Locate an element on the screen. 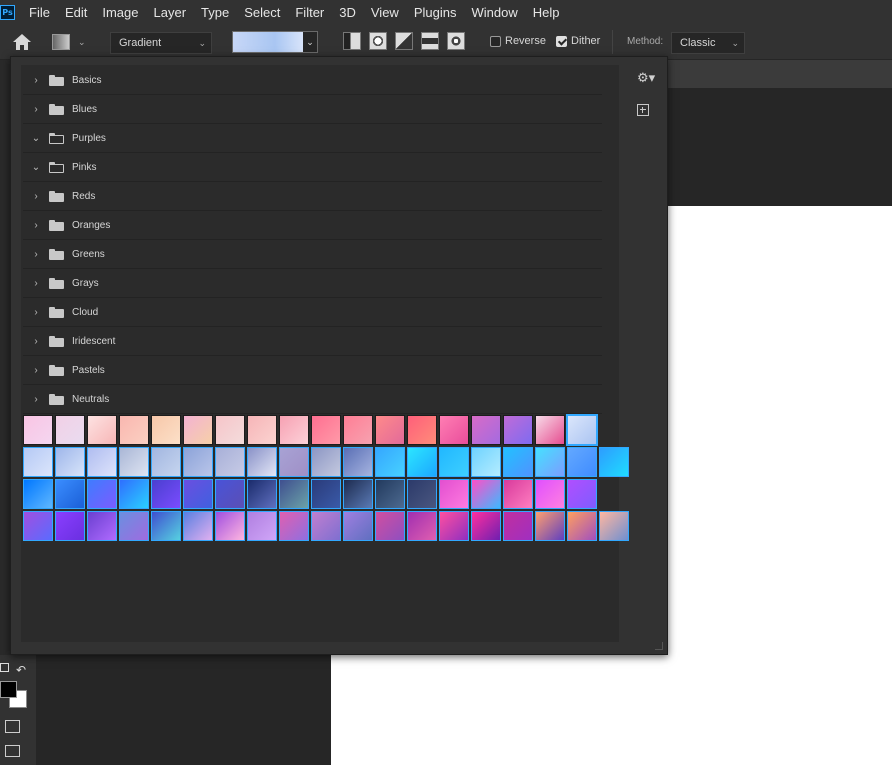  diamond-gradient-button is located at coordinates (456, 41).